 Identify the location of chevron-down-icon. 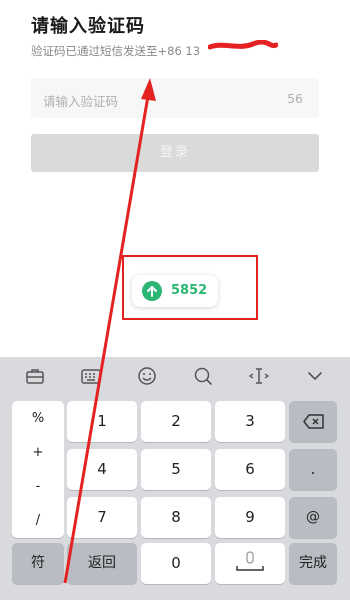
(315, 376).